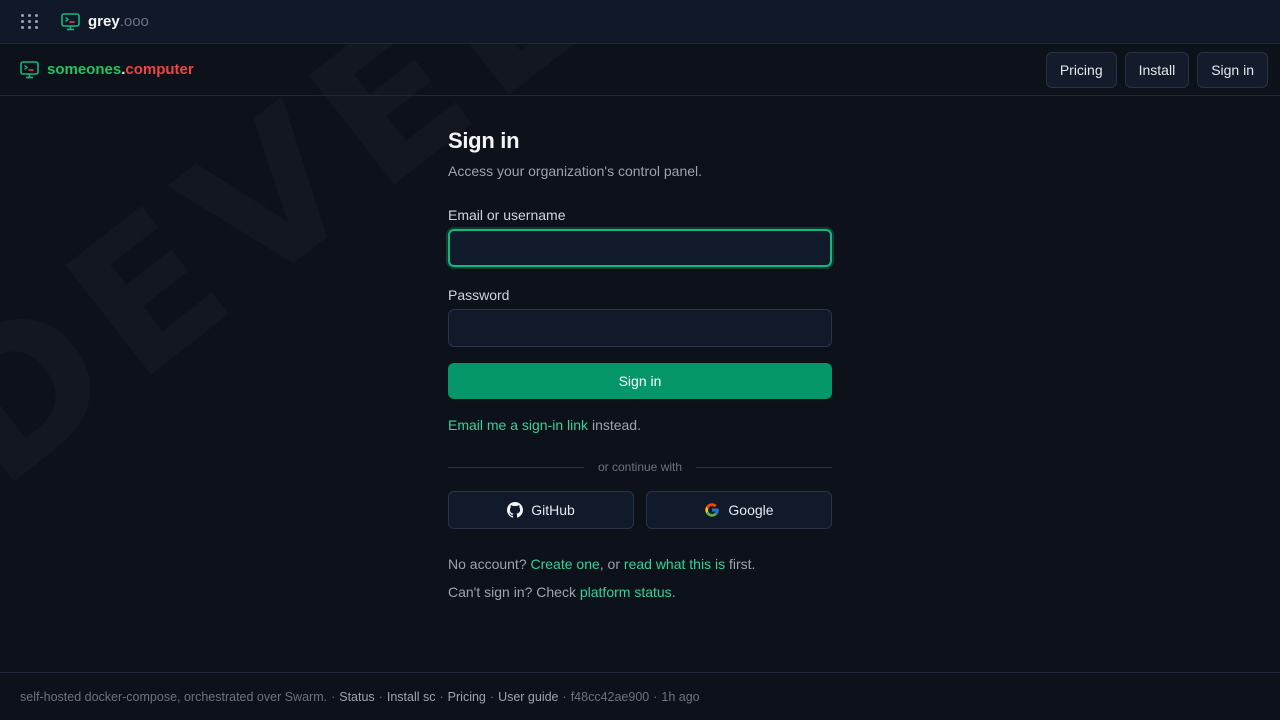 This screenshot has width=1280, height=720. Describe the element at coordinates (712, 510) in the screenshot. I see `google-icon` at that location.